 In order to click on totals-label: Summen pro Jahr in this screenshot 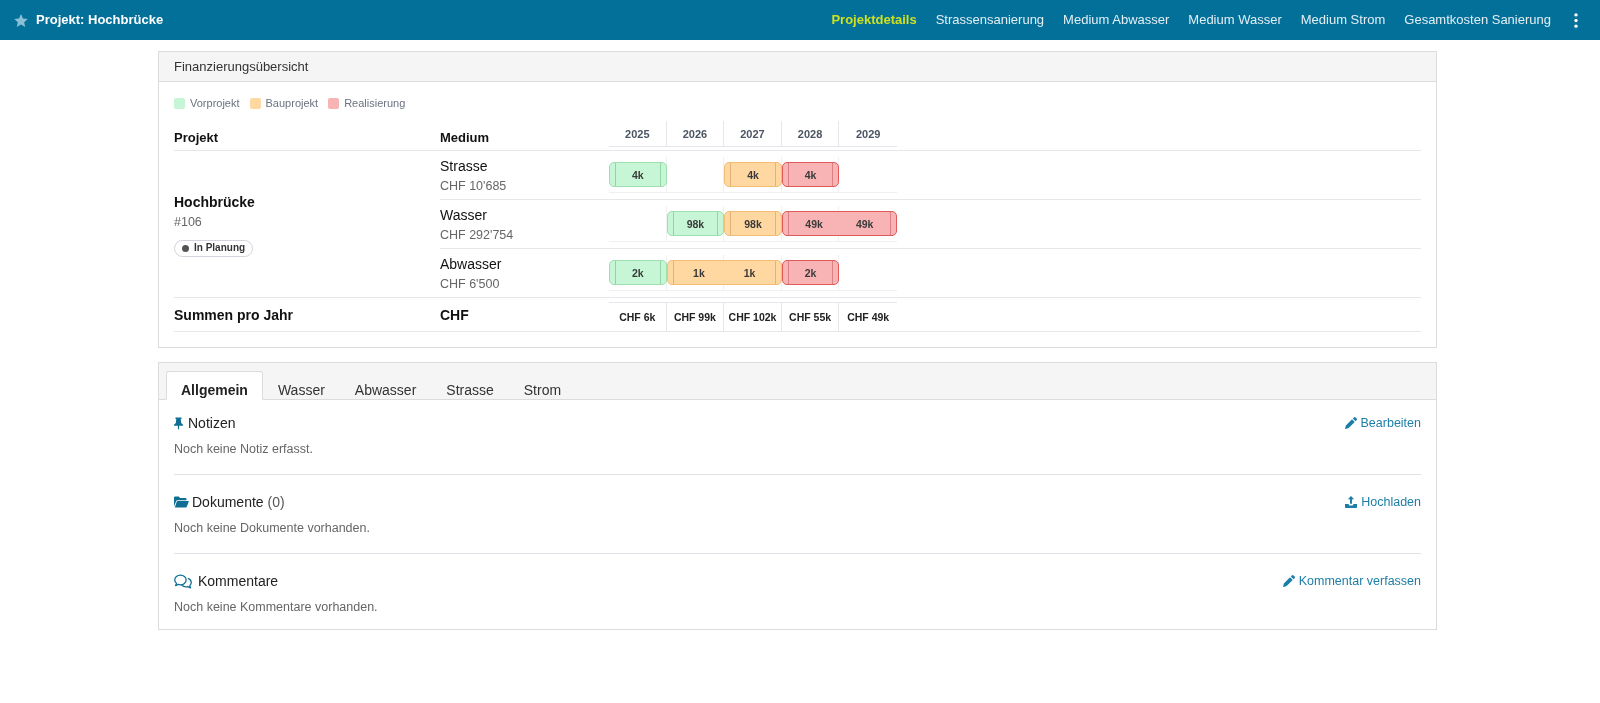, I will do `click(234, 314)`.